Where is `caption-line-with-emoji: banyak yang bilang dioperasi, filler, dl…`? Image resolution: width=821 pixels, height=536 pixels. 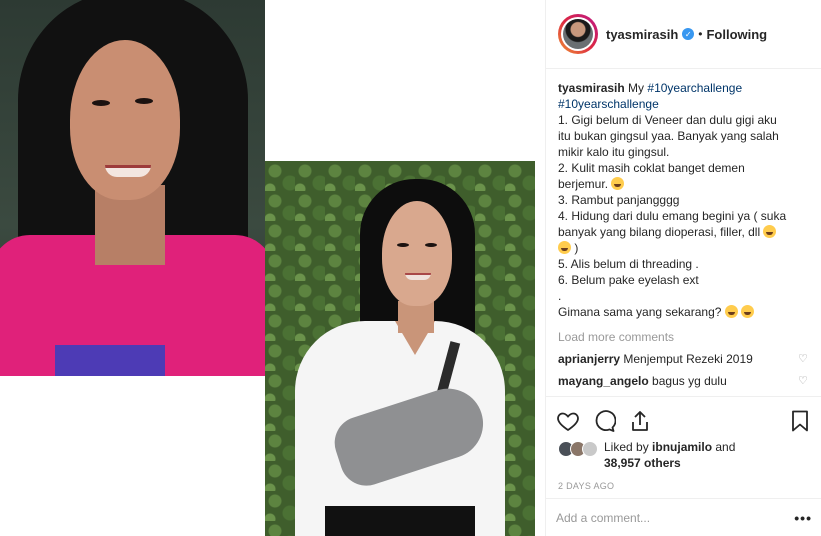 caption-line-with-emoji: banyak yang bilang dioperasi, filler, dl… is located at coordinates (684, 232).